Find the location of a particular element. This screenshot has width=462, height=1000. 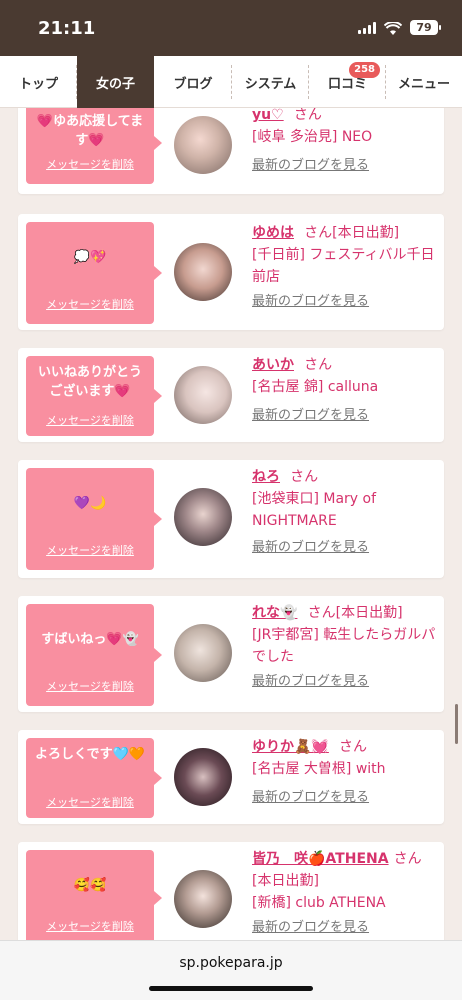

girl-name: れな👻 is located at coordinates (274, 613).